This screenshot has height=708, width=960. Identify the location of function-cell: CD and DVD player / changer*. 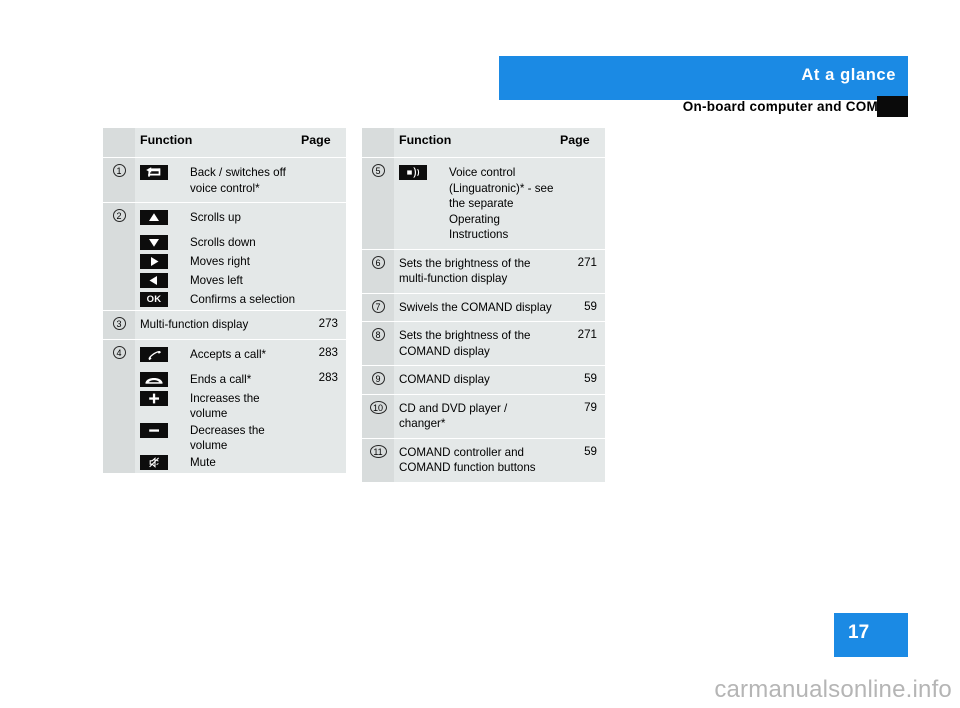
(475, 415).